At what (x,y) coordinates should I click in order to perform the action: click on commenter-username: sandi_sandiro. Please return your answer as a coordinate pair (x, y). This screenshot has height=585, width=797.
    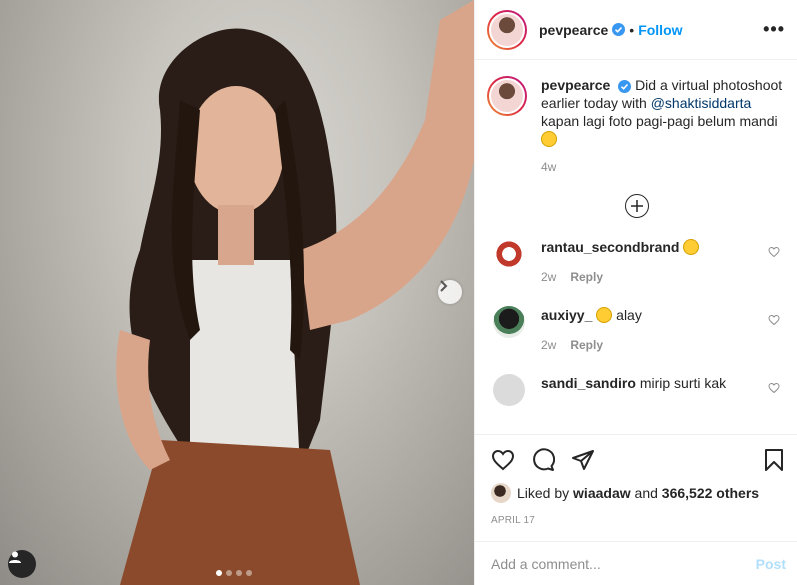
    Looking at the image, I should click on (588, 383).